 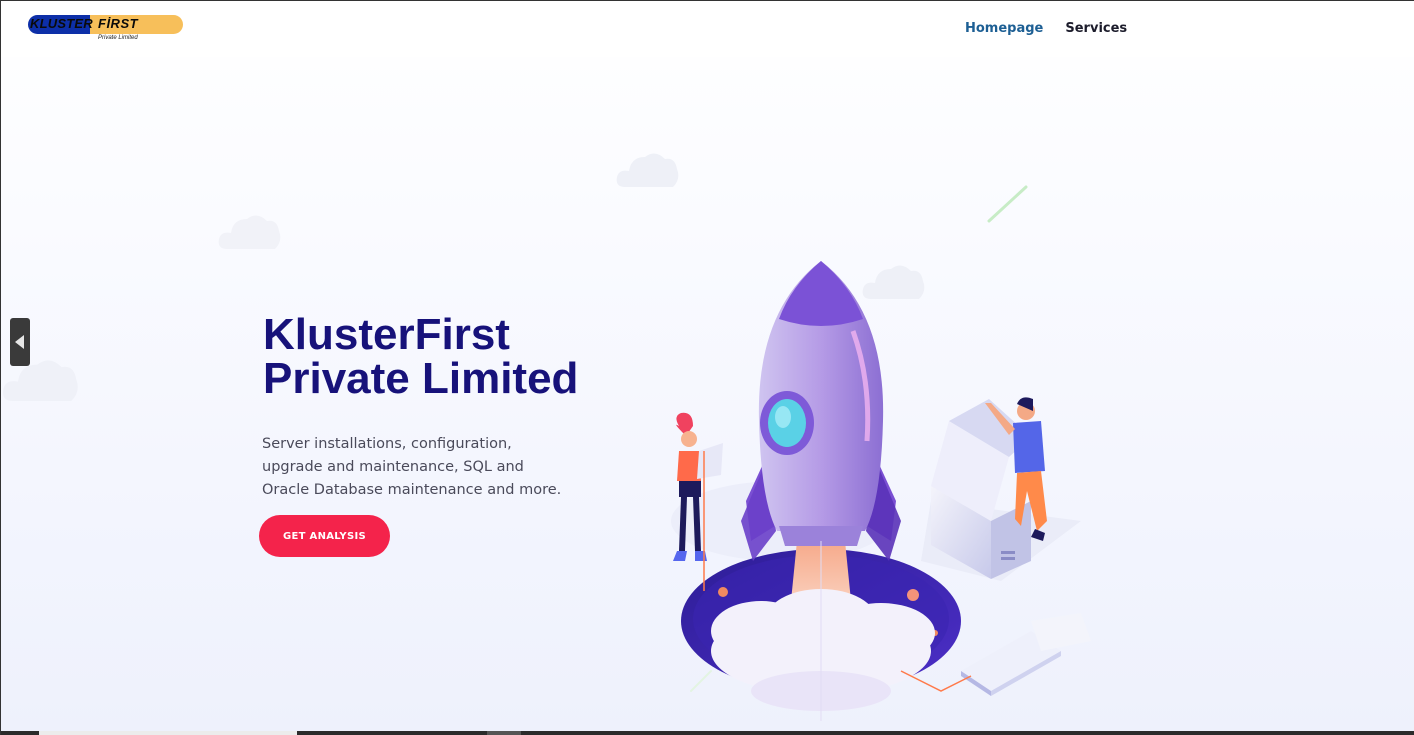 What do you see at coordinates (1096, 28) in the screenshot?
I see `nav-services: Services` at bounding box center [1096, 28].